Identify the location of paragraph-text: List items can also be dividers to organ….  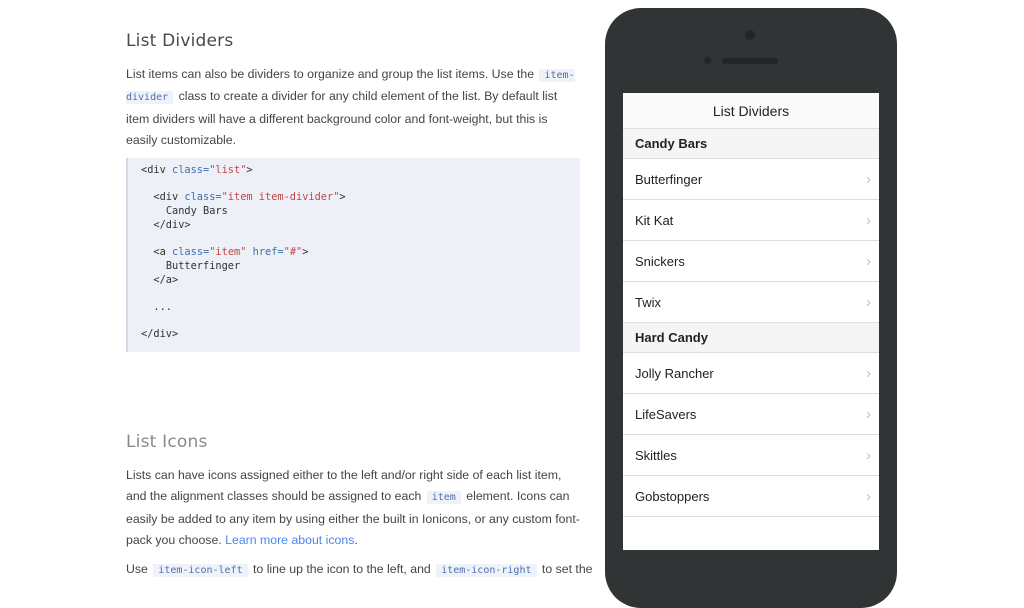
(330, 74).